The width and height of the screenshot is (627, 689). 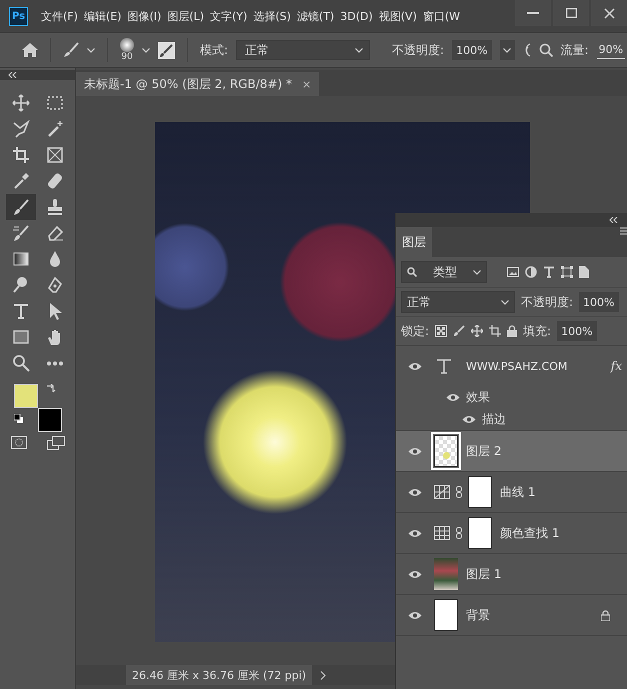 What do you see at coordinates (55, 233) in the screenshot?
I see `eraser-icon` at bounding box center [55, 233].